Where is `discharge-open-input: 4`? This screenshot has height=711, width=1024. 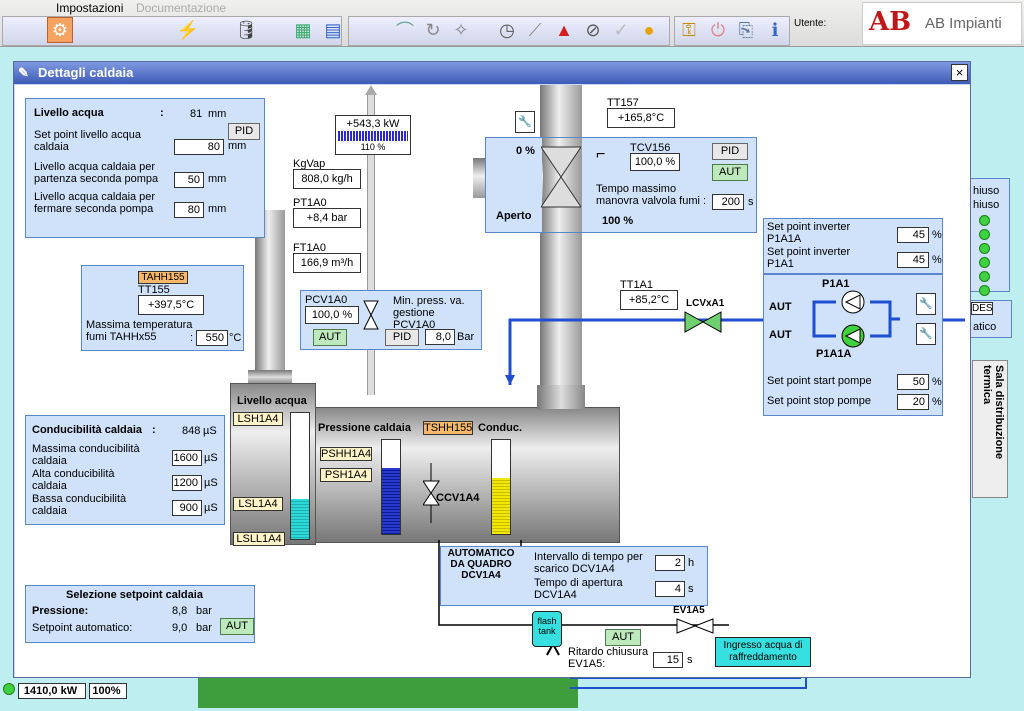
discharge-open-input: 4 is located at coordinates (670, 589).